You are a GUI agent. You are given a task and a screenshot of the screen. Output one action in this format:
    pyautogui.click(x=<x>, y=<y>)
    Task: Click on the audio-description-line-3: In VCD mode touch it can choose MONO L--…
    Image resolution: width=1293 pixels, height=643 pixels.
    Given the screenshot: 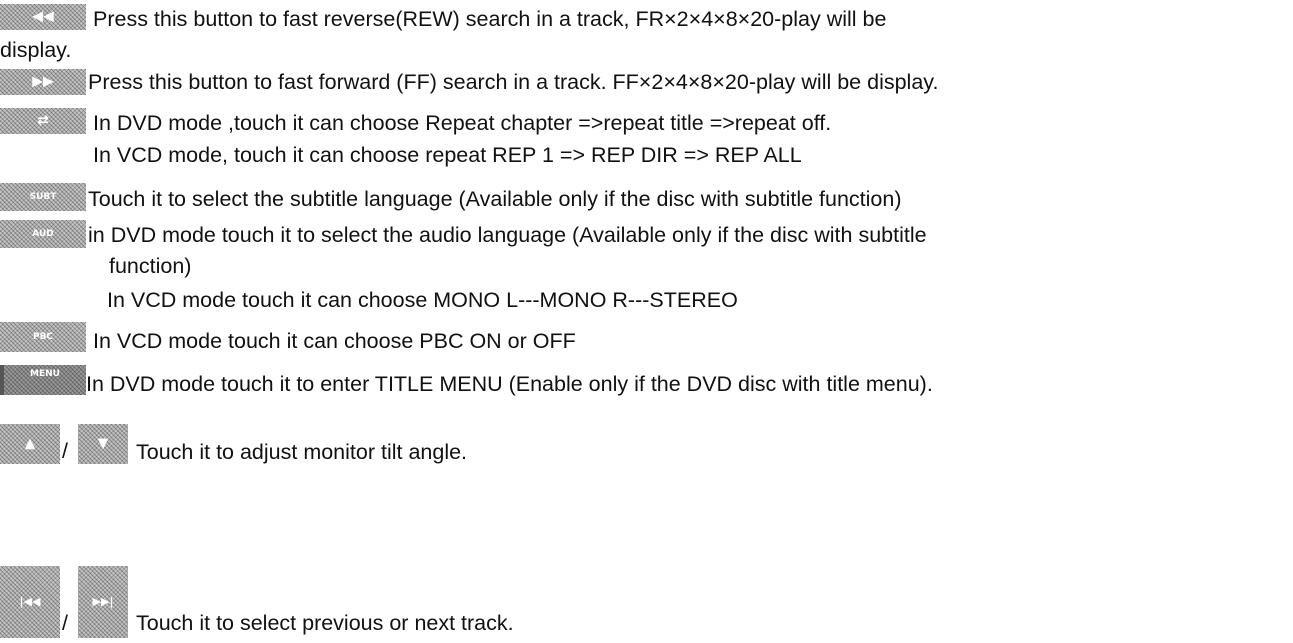 What is the action you would take?
    pyautogui.click(x=422, y=300)
    